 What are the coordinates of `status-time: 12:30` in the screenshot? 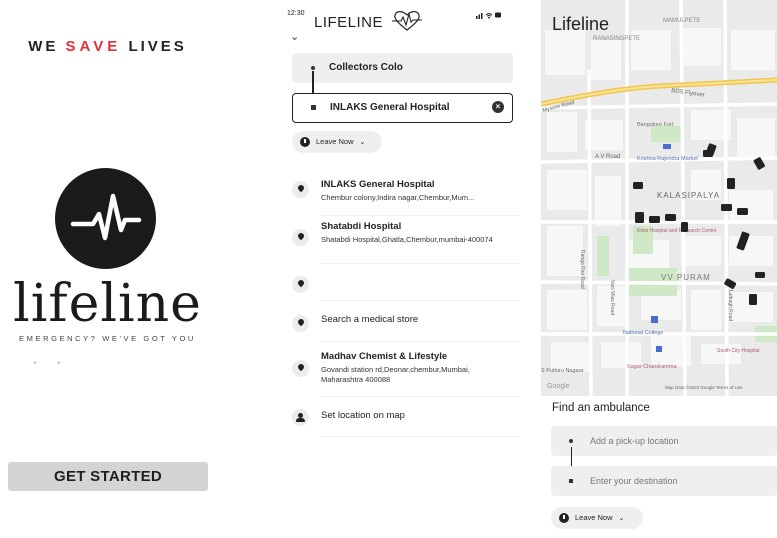 It's located at (296, 13).